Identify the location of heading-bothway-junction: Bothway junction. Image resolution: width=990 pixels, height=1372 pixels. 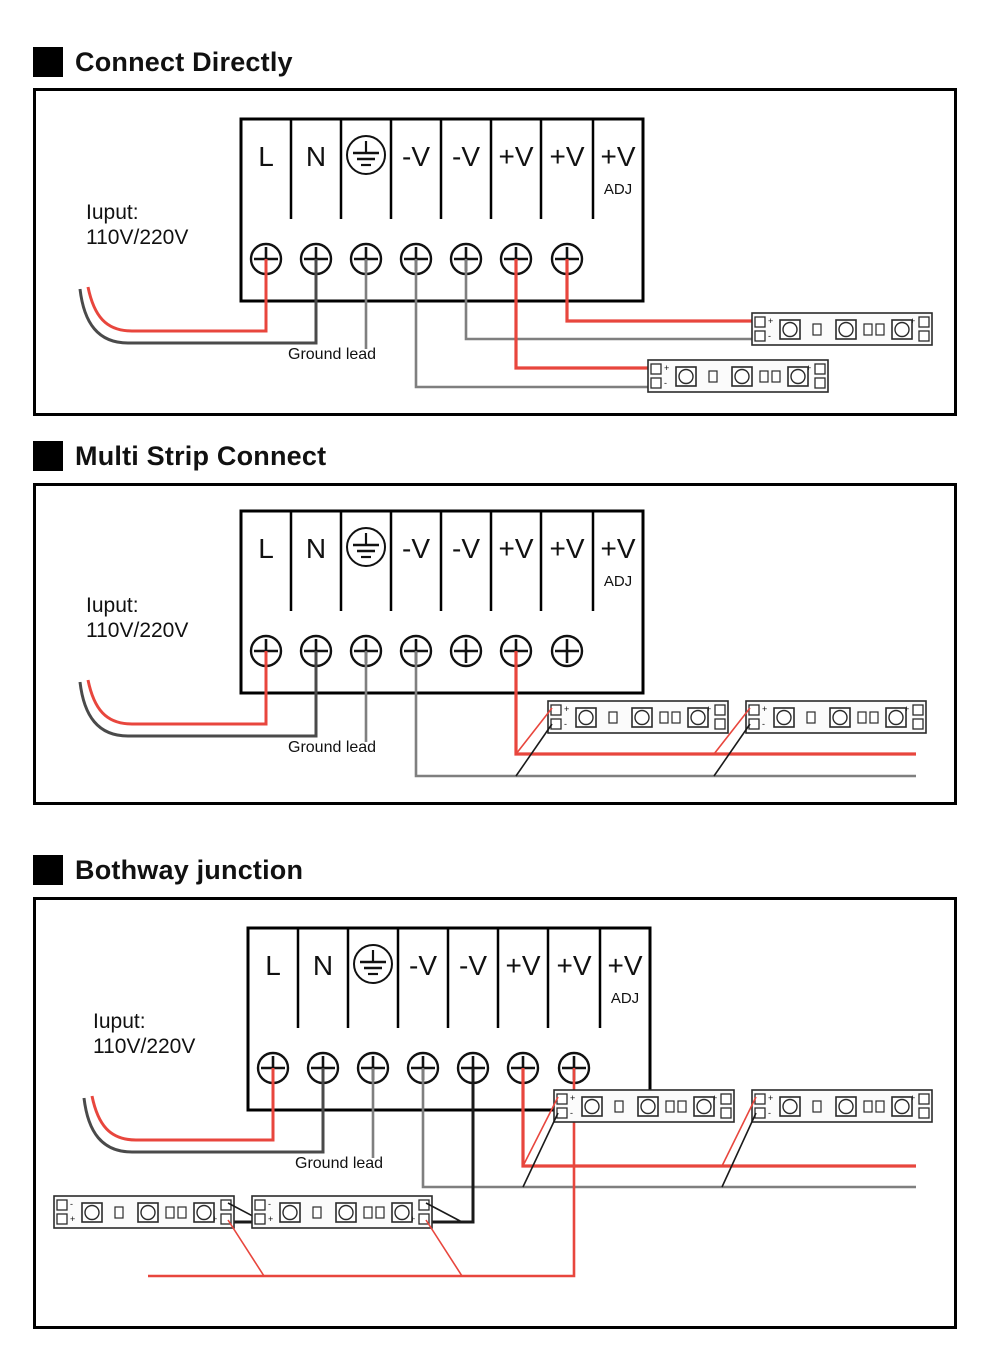
(168, 870).